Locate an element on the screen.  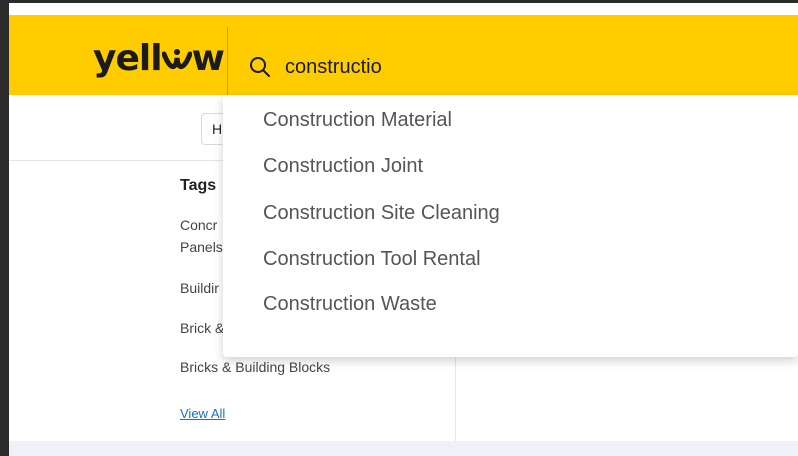
bird-logo-icon is located at coordinates (176, 59).